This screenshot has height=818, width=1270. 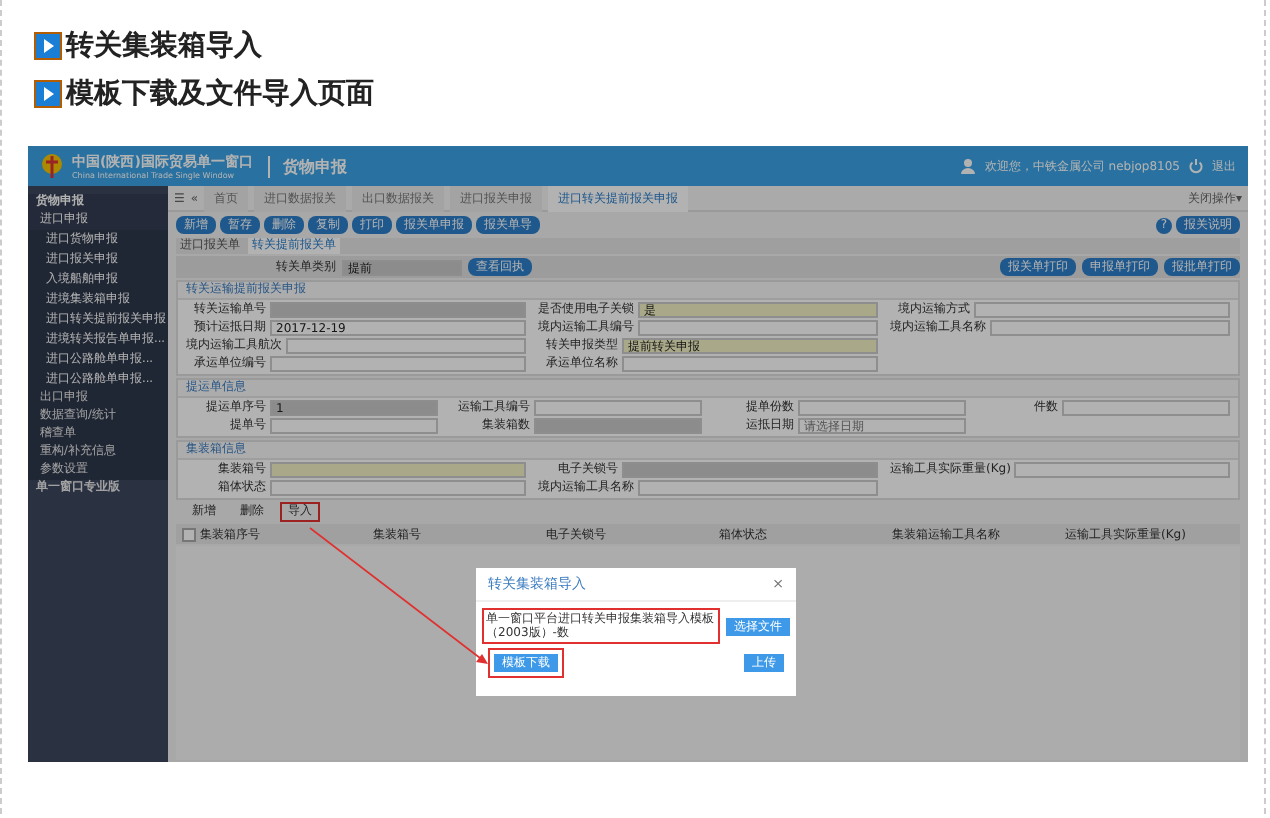 I want to click on module-title: 货物申报, so click(x=307, y=166).